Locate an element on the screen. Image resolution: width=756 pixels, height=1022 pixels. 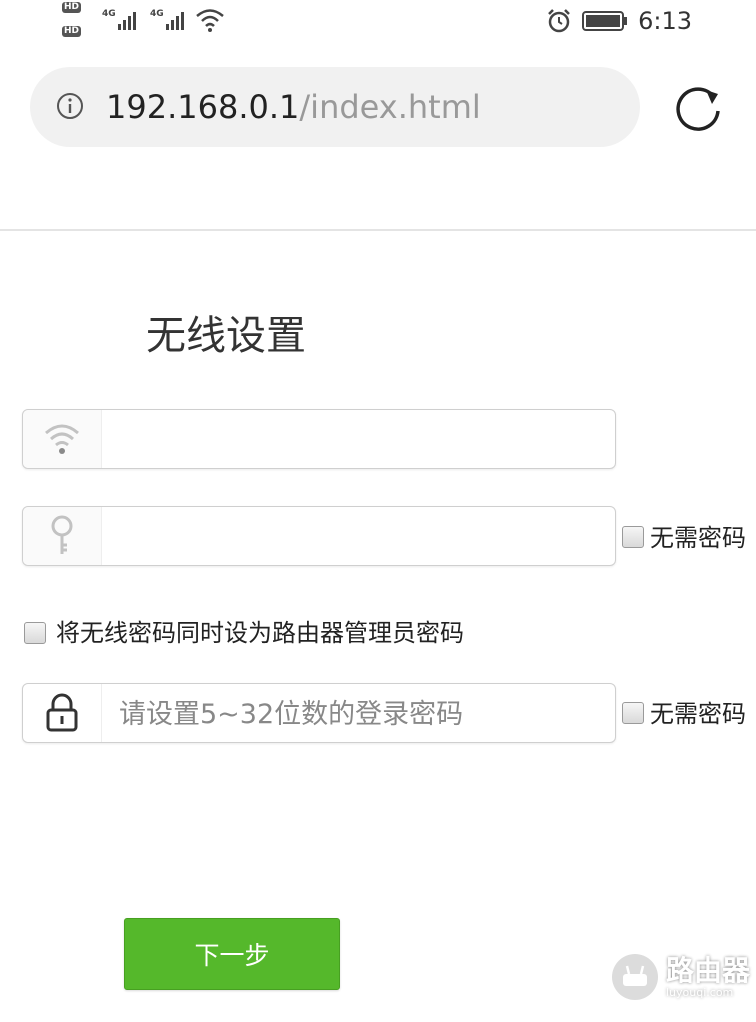
wifi-password-field is located at coordinates (319, 536).